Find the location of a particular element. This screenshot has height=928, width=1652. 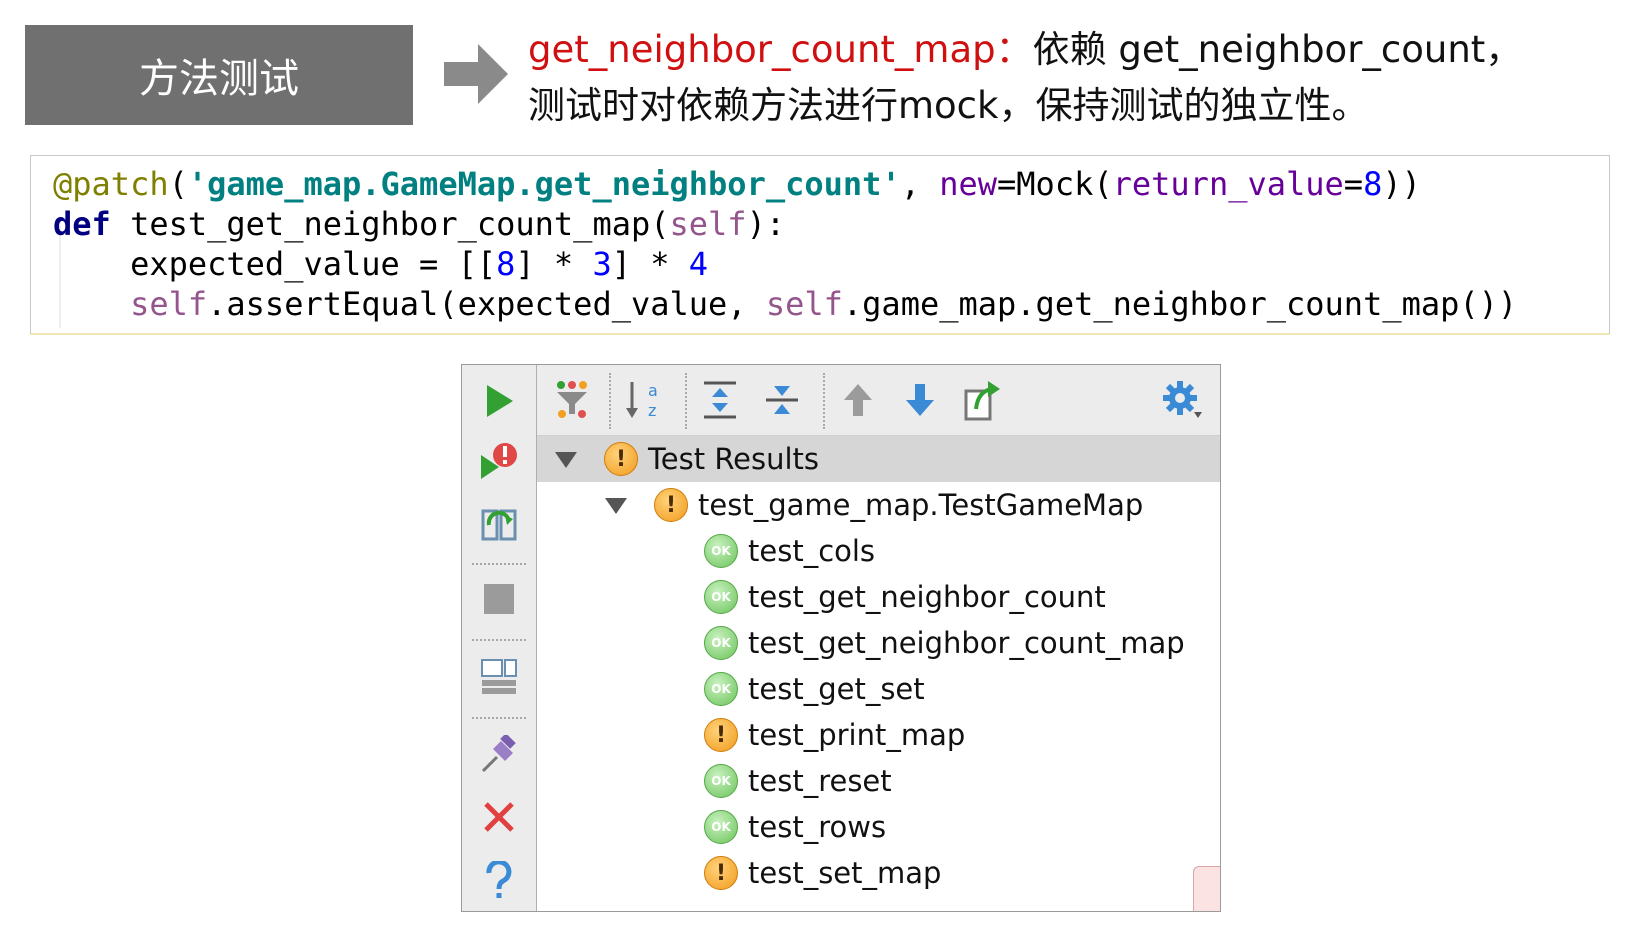

code-token: , is located at coordinates (920, 184).